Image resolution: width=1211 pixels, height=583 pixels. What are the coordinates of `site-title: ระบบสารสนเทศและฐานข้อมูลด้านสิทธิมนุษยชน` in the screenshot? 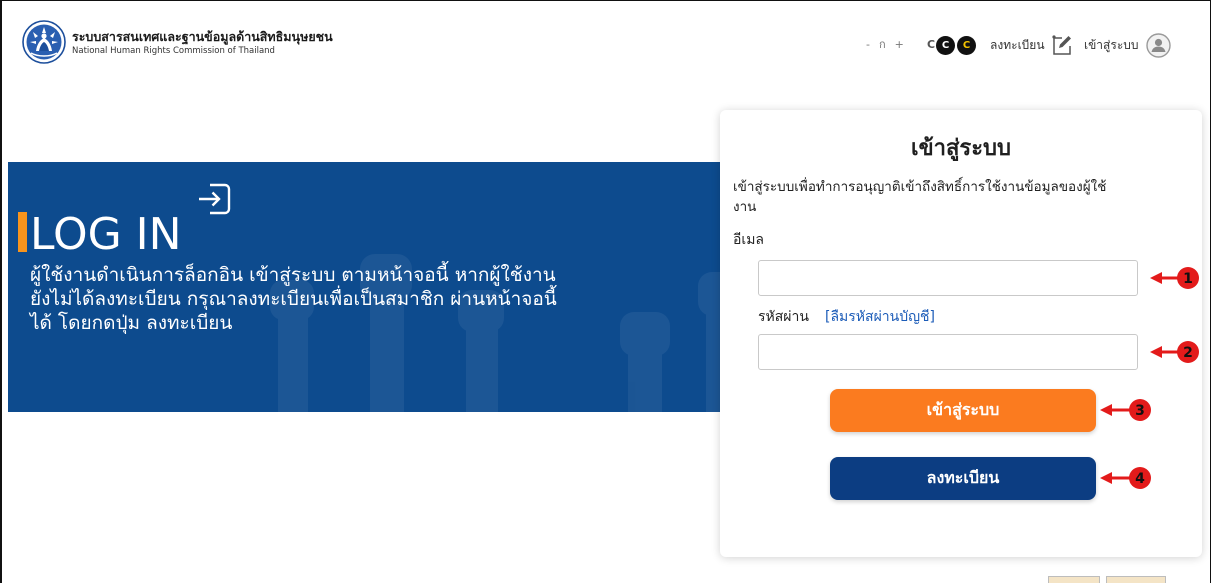 It's located at (202, 36).